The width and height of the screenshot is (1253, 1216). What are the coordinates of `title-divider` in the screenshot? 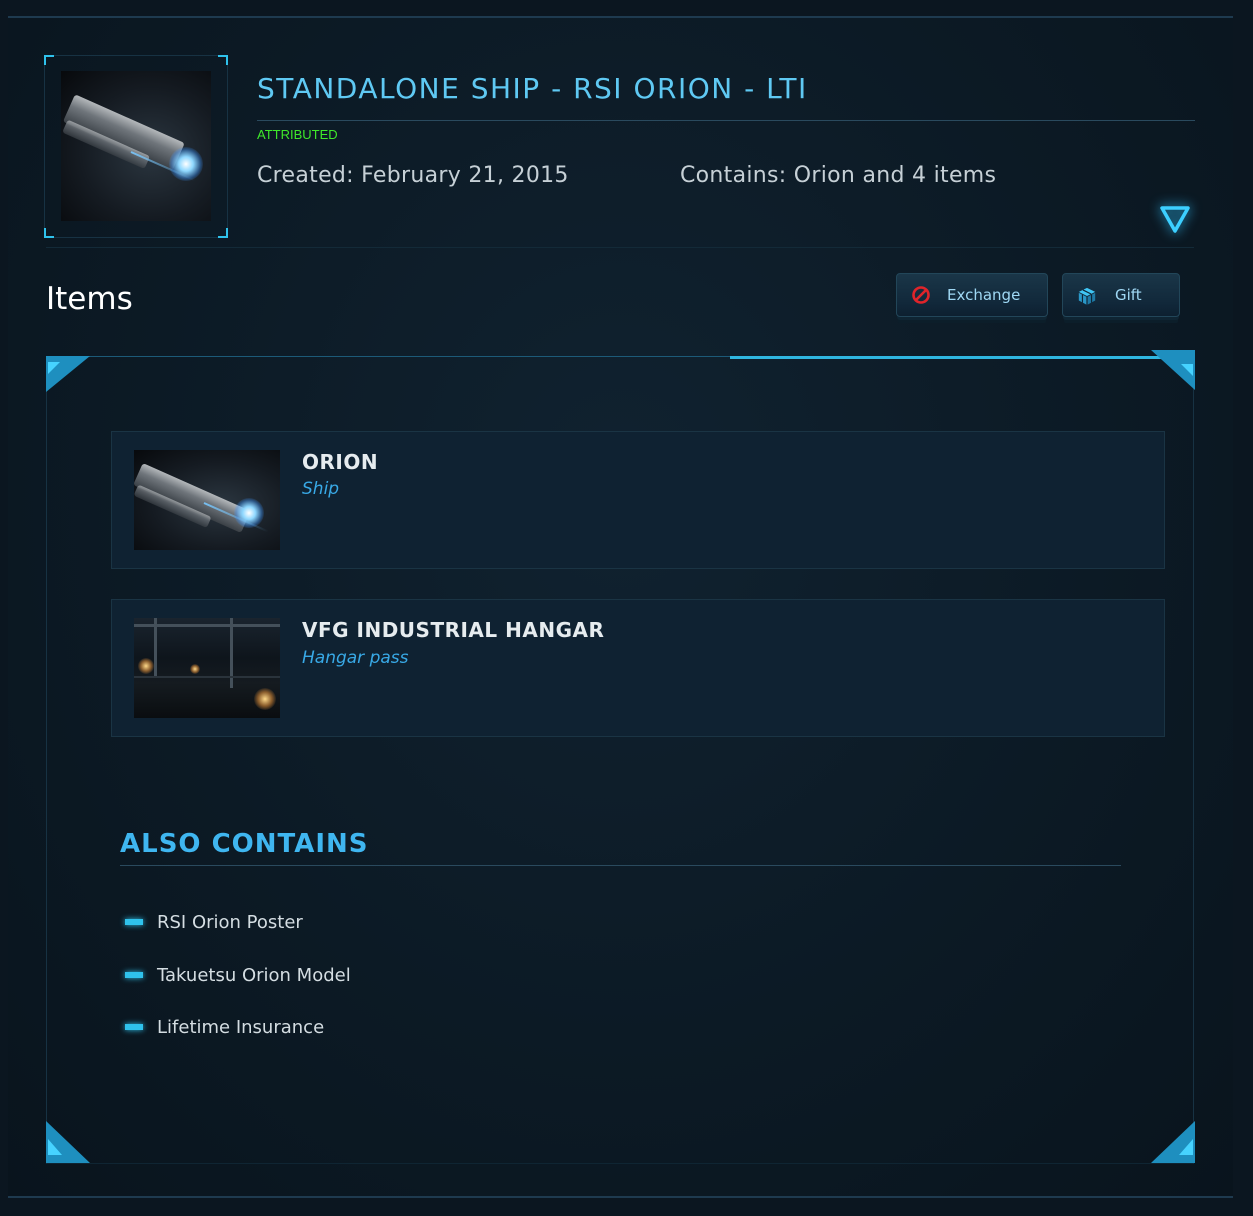 It's located at (726, 120).